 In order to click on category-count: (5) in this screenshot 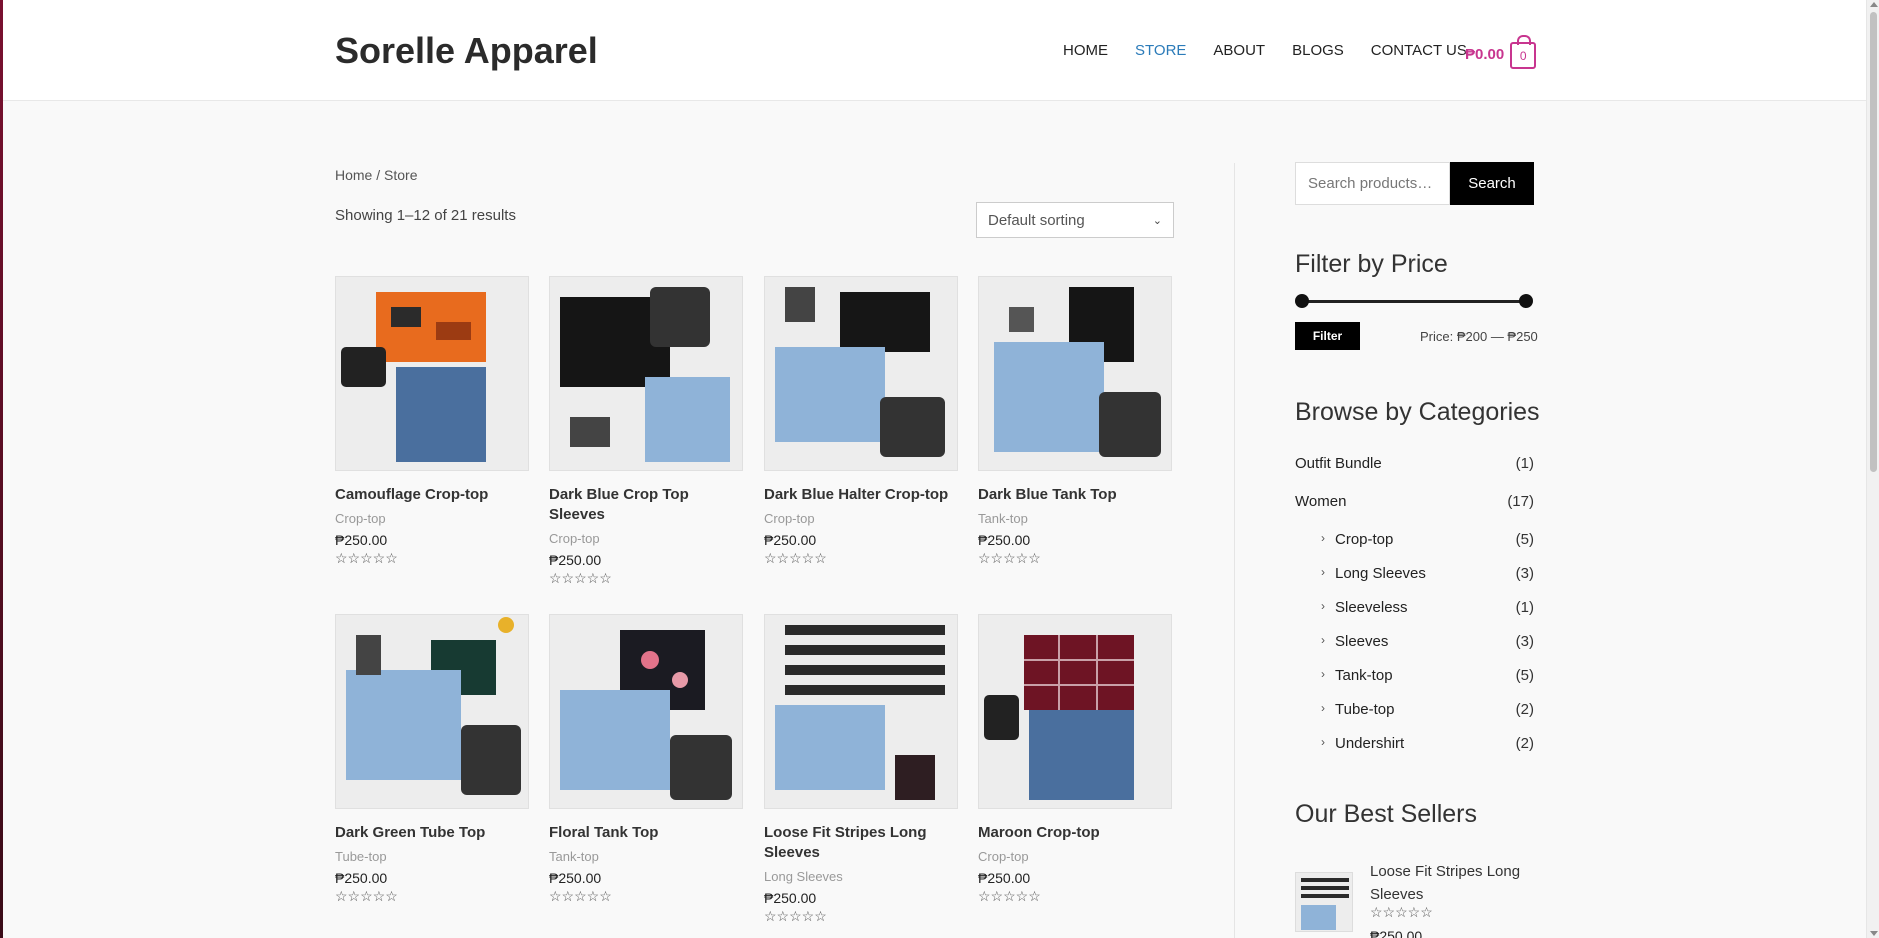, I will do `click(1524, 539)`.